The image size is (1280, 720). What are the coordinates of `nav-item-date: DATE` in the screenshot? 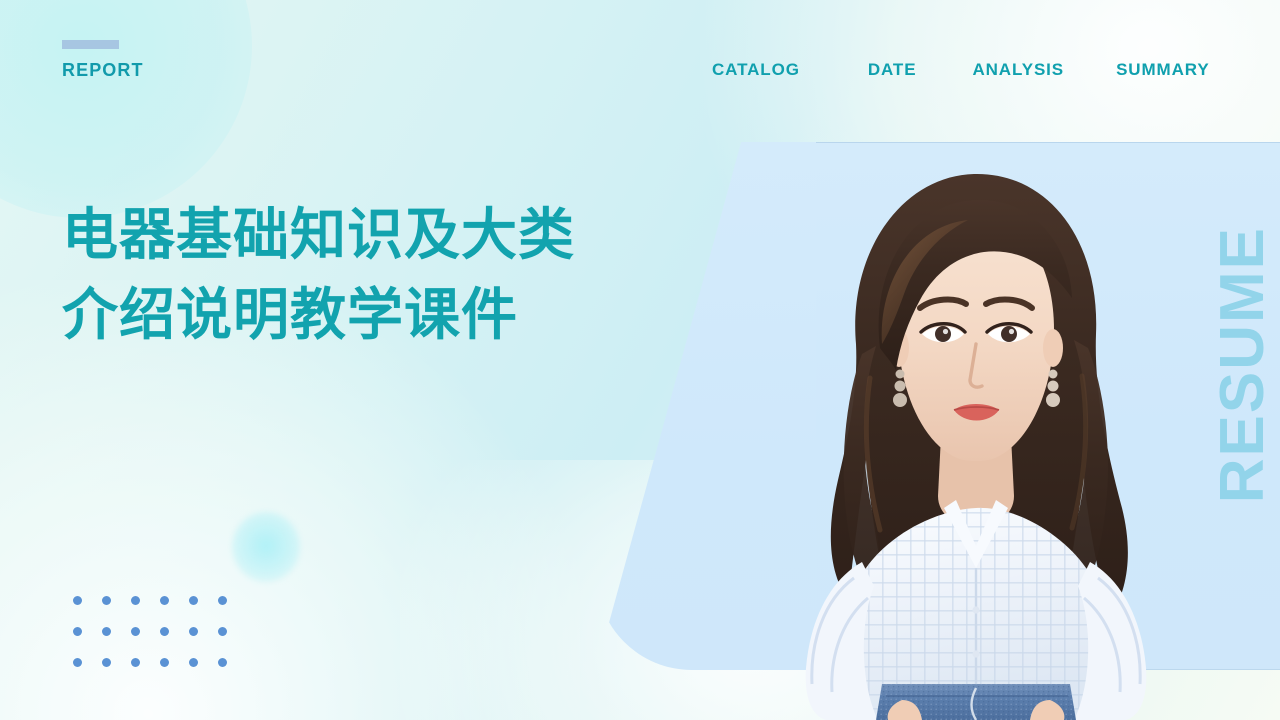 It's located at (892, 70).